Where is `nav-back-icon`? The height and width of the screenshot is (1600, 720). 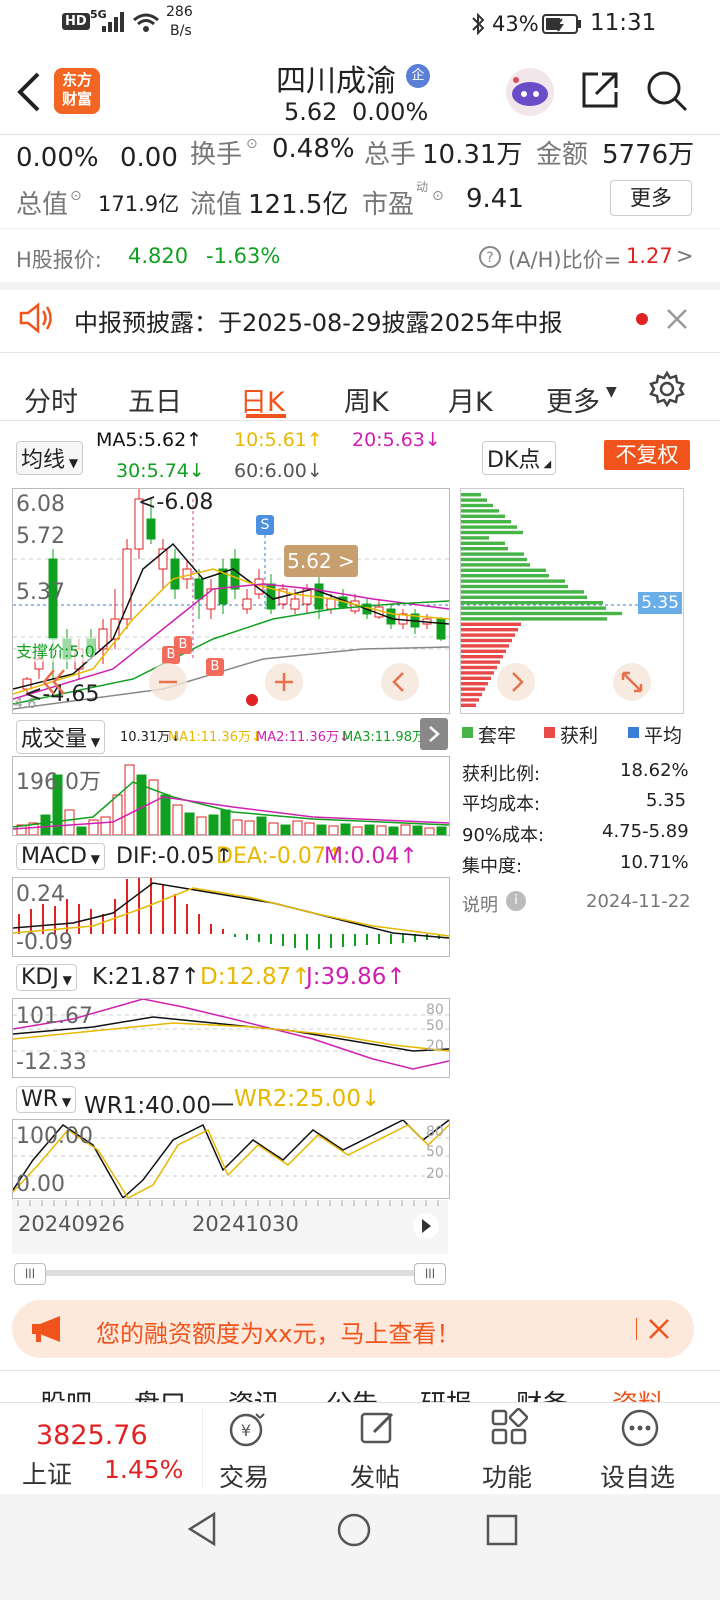 nav-back-icon is located at coordinates (203, 1529).